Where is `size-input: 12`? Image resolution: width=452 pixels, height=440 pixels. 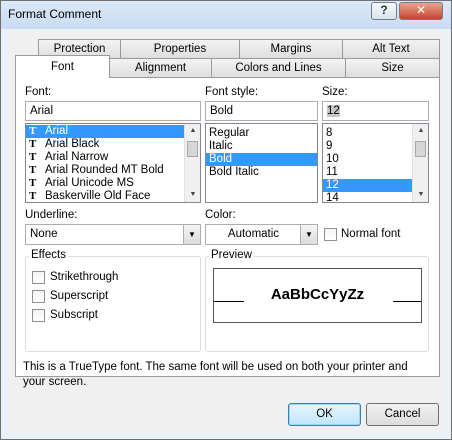 size-input: 12 is located at coordinates (375, 111).